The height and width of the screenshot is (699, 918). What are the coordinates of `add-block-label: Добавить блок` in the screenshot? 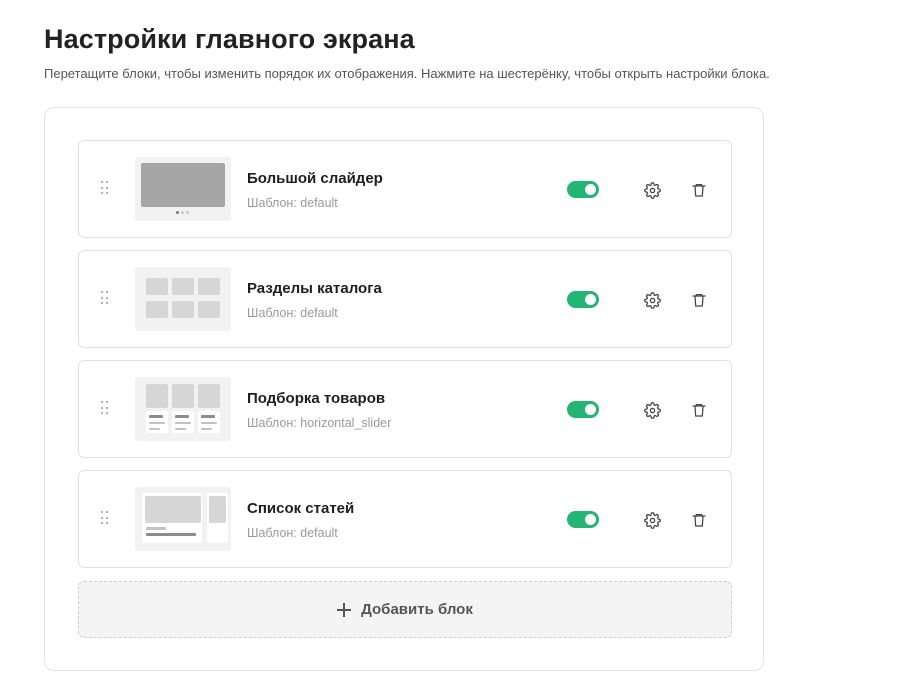 It's located at (417, 609).